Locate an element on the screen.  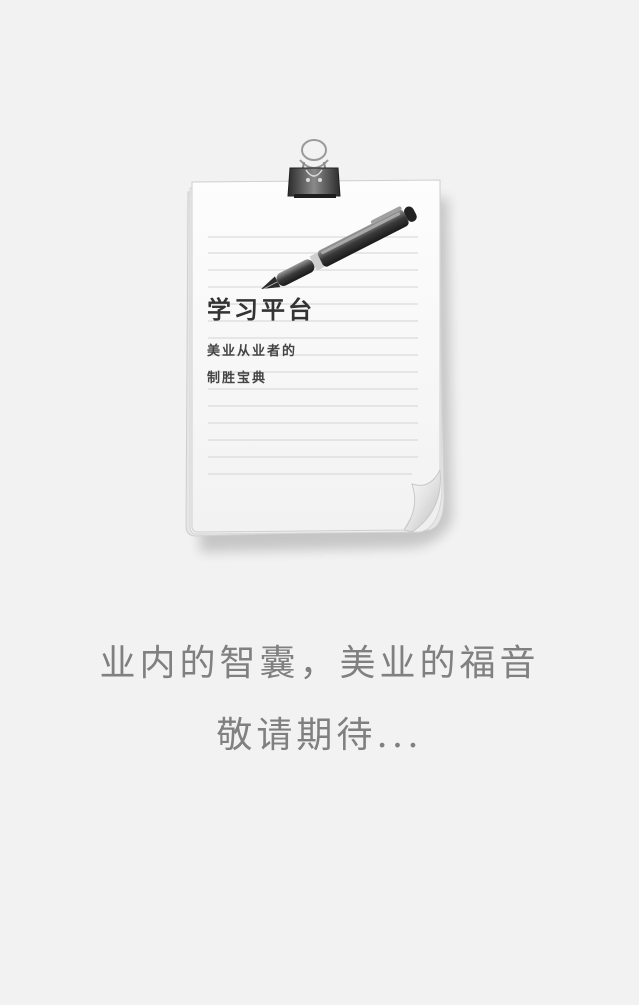
note-subtitle-line-2: 制胜宝典 is located at coordinates (237, 378).